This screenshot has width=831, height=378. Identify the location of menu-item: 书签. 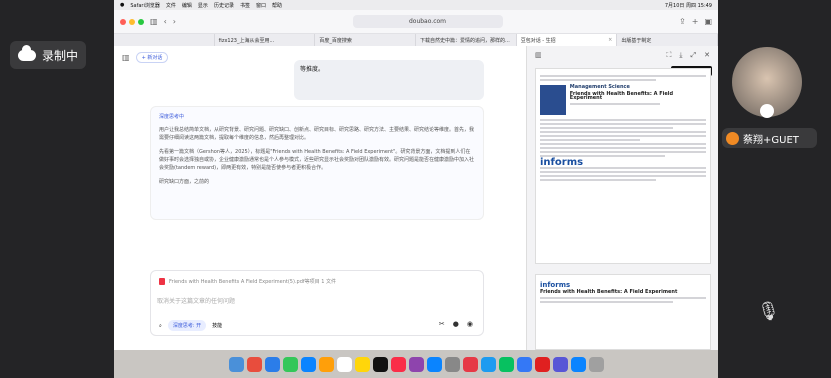
(245, 5).